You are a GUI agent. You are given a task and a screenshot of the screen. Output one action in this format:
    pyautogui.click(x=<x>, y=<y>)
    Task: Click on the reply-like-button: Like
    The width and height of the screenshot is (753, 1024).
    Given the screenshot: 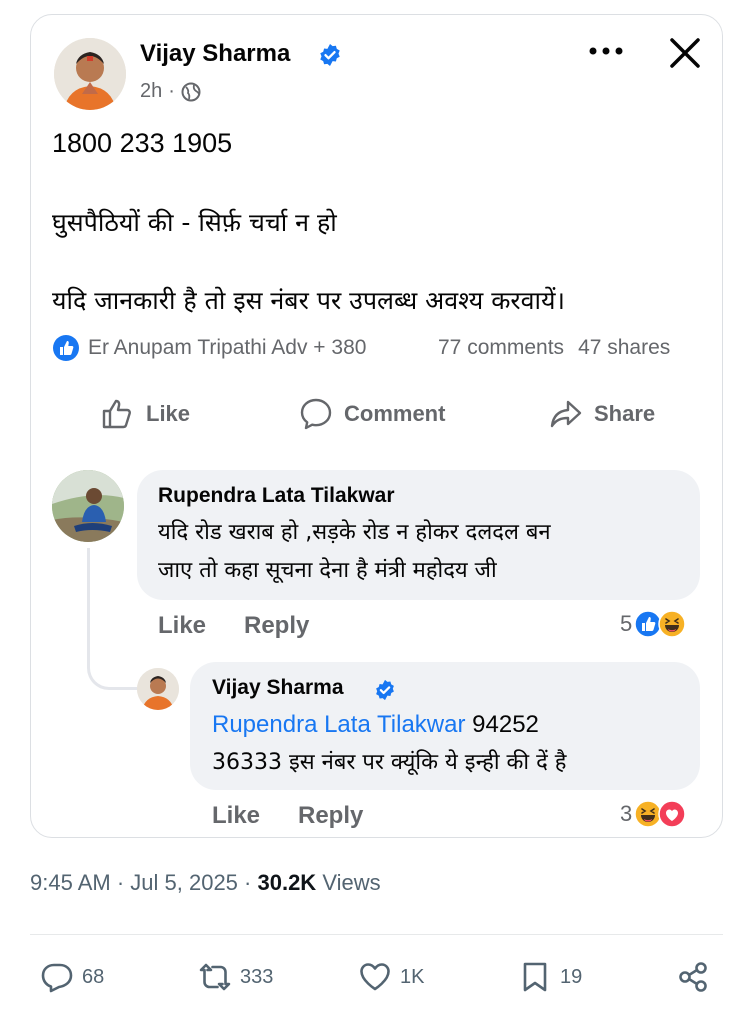 What is the action you would take?
    pyautogui.click(x=236, y=816)
    